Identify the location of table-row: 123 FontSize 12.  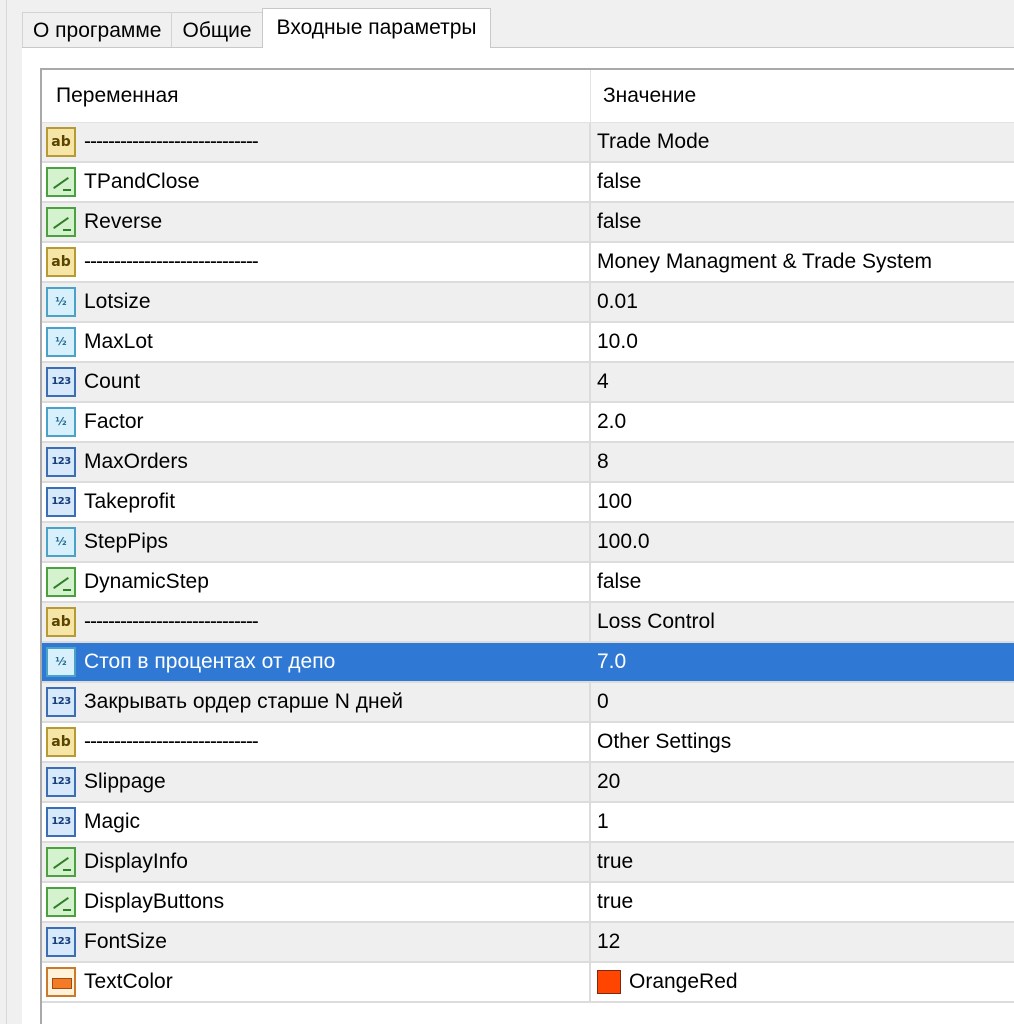
(528, 943).